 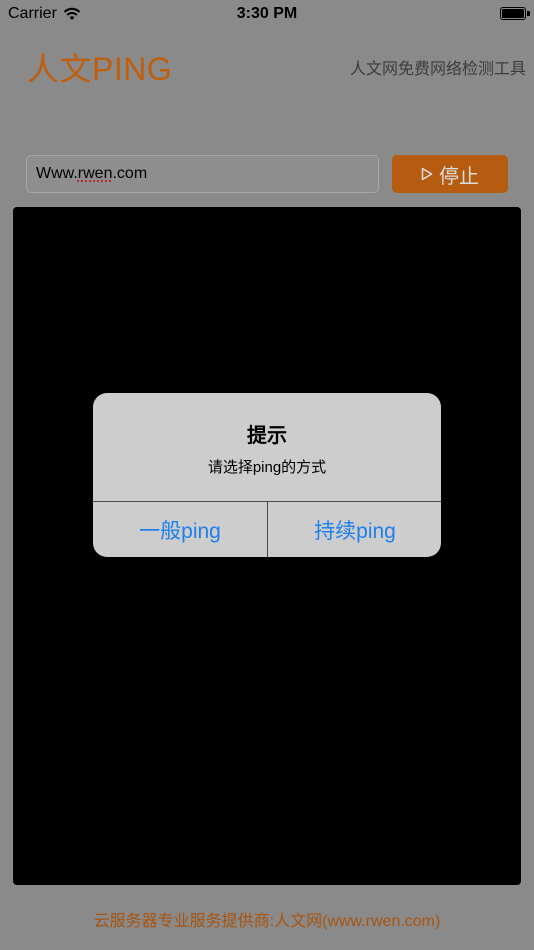 I want to click on continuous-ping-button: 持续ping, so click(x=354, y=529).